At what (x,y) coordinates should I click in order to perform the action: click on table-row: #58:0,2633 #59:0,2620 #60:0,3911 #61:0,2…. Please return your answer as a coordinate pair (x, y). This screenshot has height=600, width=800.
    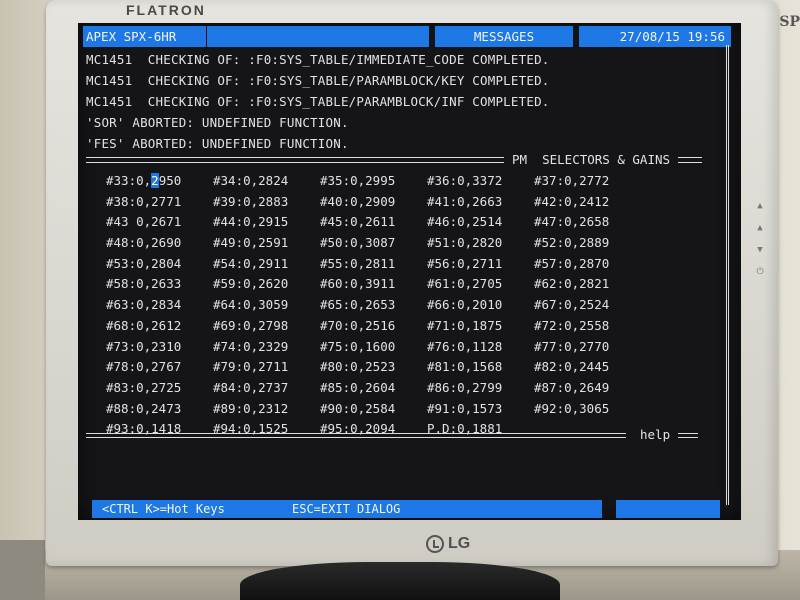
    Looking at the image, I should click on (373, 284).